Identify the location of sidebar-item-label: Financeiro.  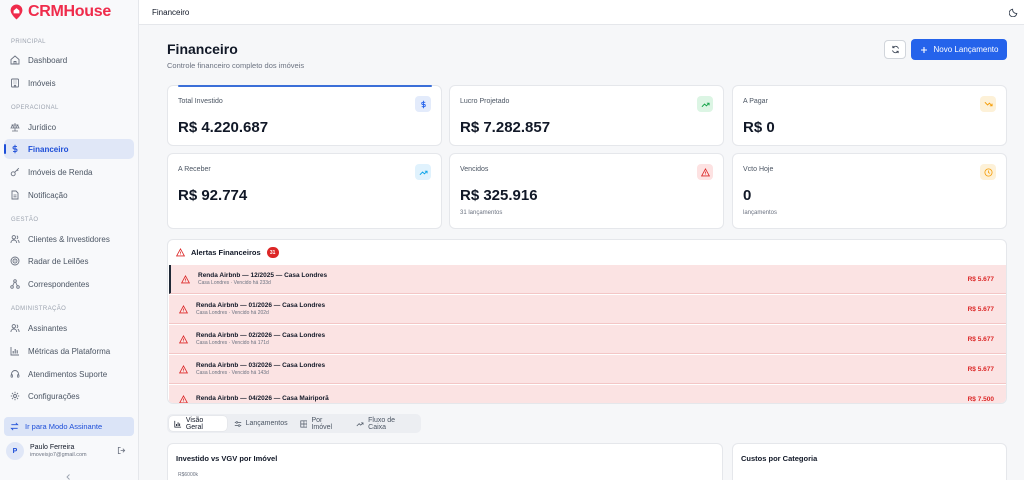
(48, 149).